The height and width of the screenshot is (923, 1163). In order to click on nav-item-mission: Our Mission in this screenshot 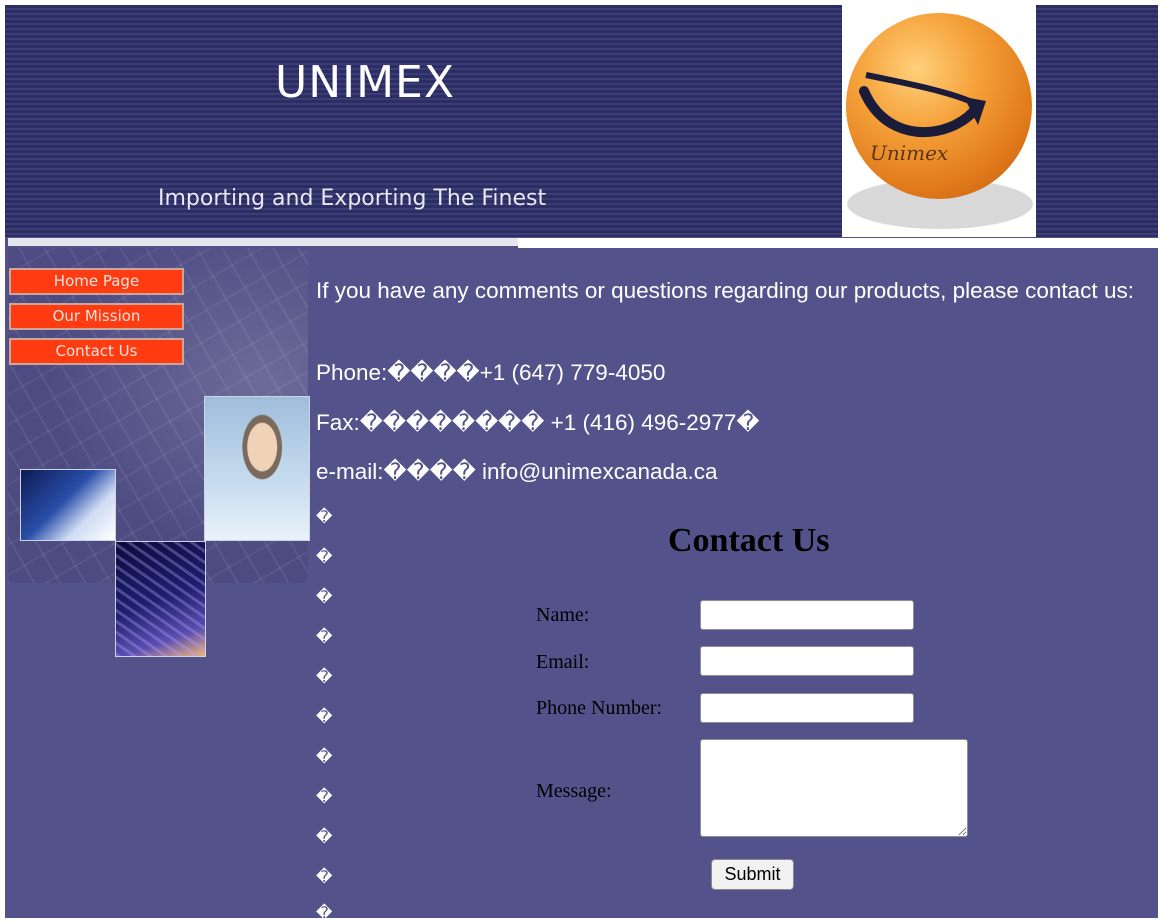, I will do `click(96, 316)`.